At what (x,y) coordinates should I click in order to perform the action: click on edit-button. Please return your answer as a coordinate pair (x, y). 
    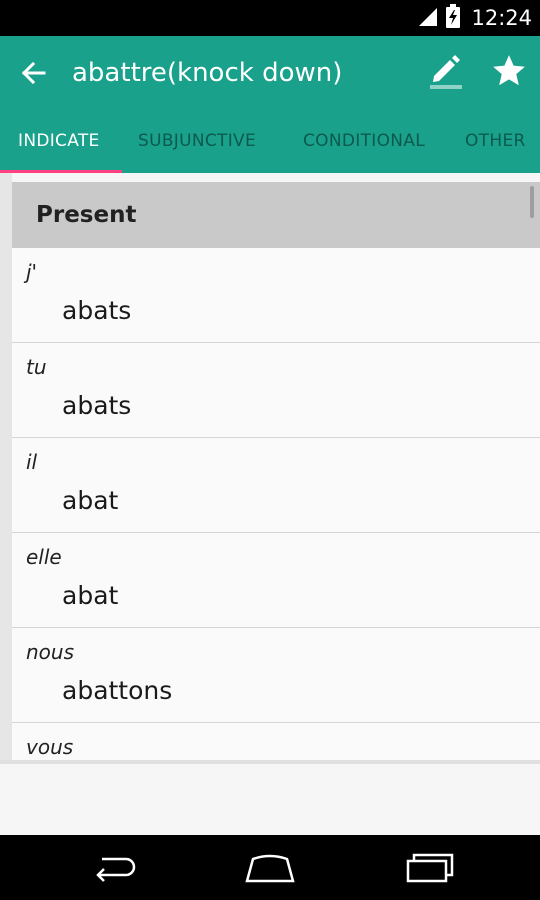
    Looking at the image, I should click on (446, 72).